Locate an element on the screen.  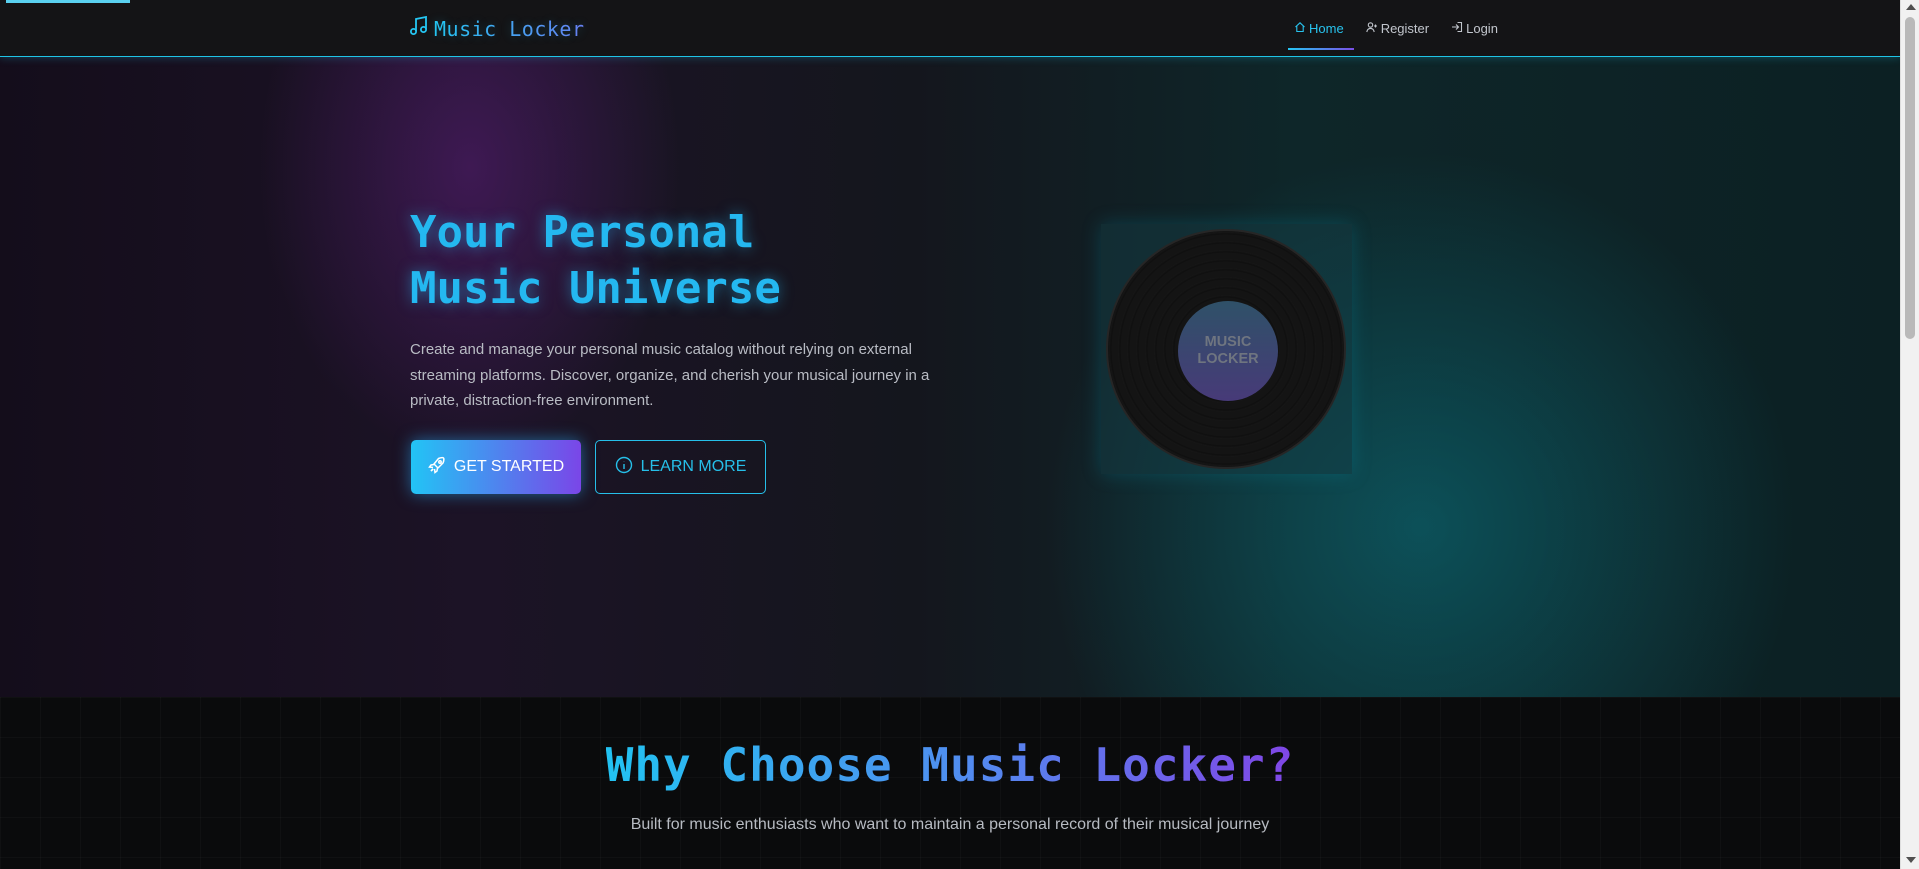
learn-more-button: LEARN MORE is located at coordinates (680, 467).